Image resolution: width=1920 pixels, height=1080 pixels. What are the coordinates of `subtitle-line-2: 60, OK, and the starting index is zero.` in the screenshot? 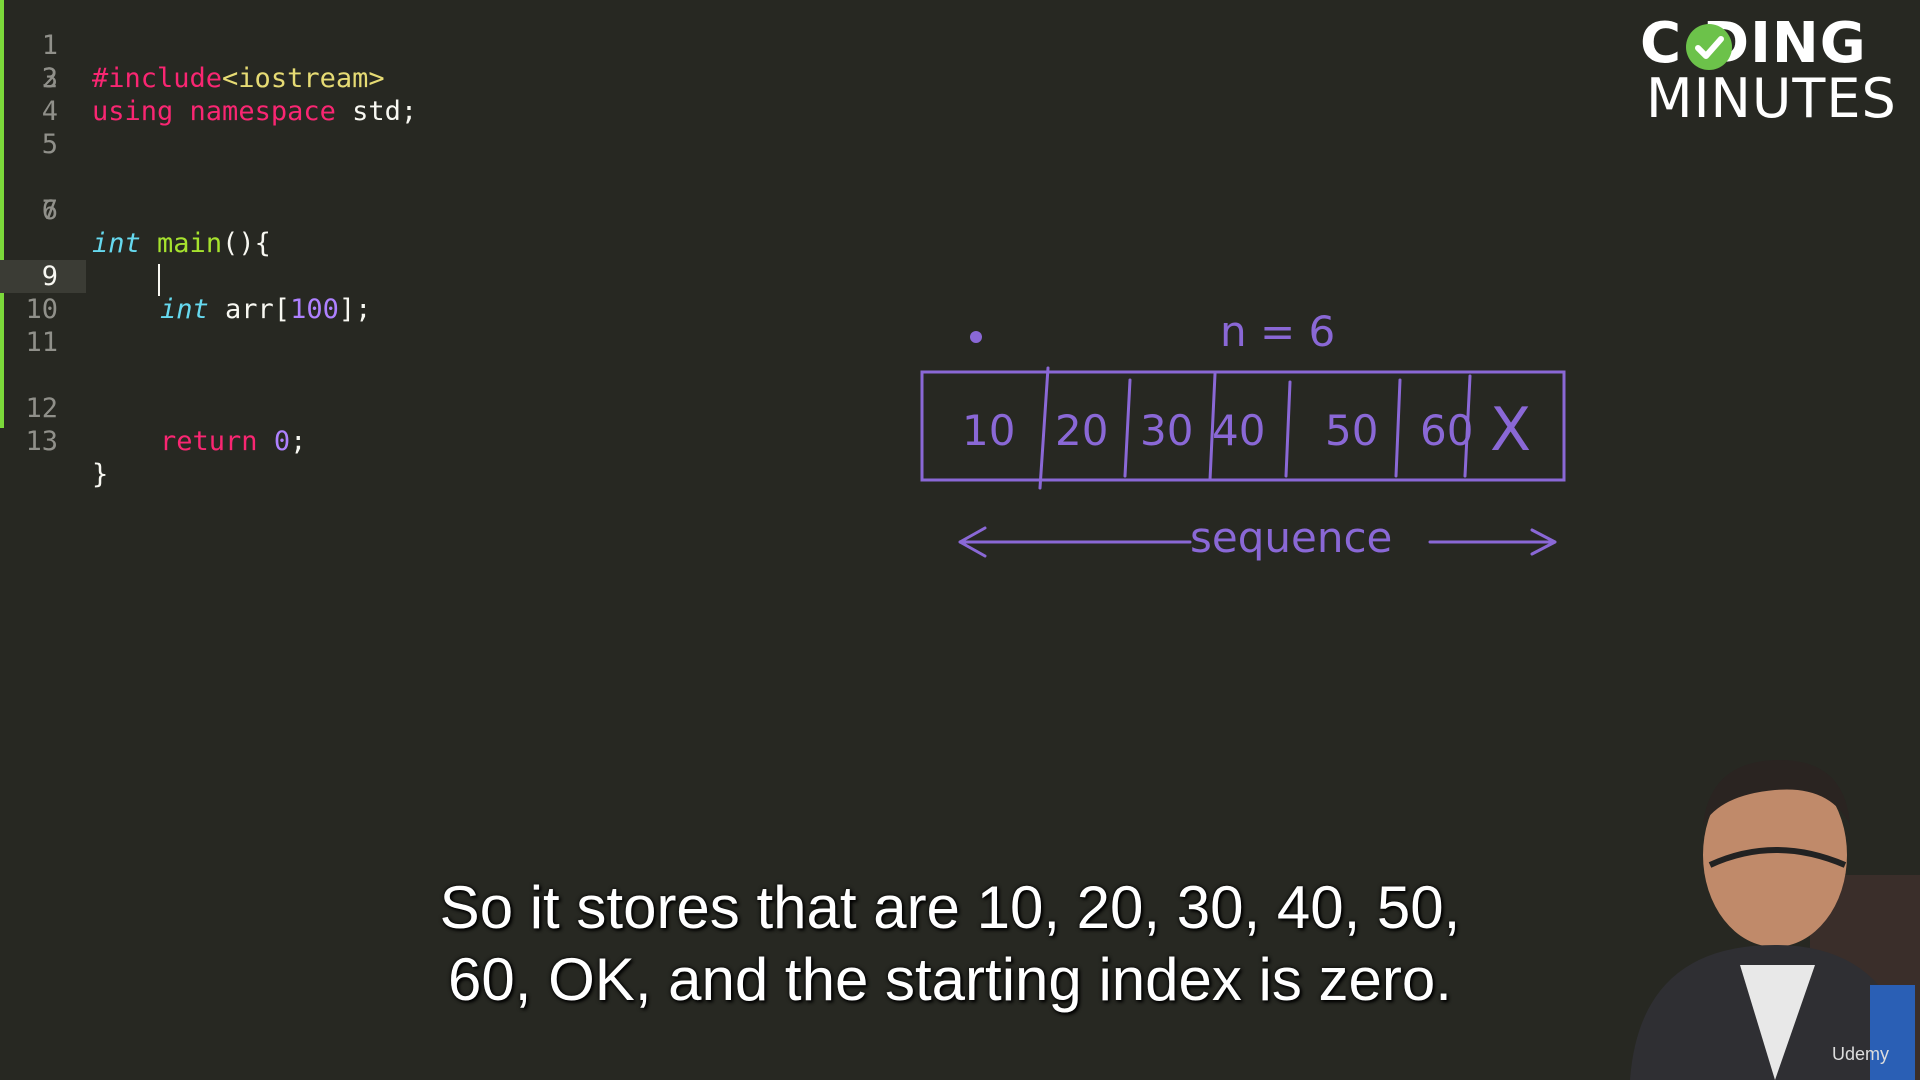 It's located at (950, 979).